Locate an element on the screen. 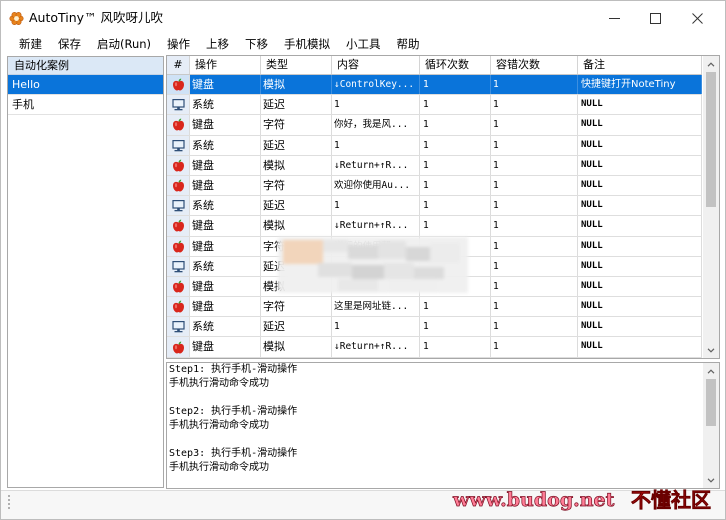 The image size is (726, 520). log-scrollbar is located at coordinates (711, 425).